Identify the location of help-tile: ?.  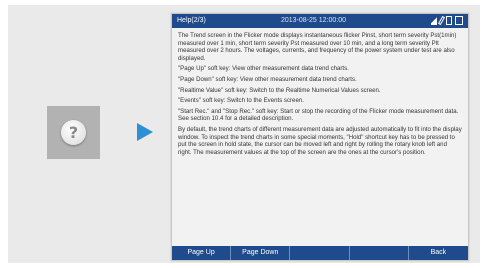
(73, 132).